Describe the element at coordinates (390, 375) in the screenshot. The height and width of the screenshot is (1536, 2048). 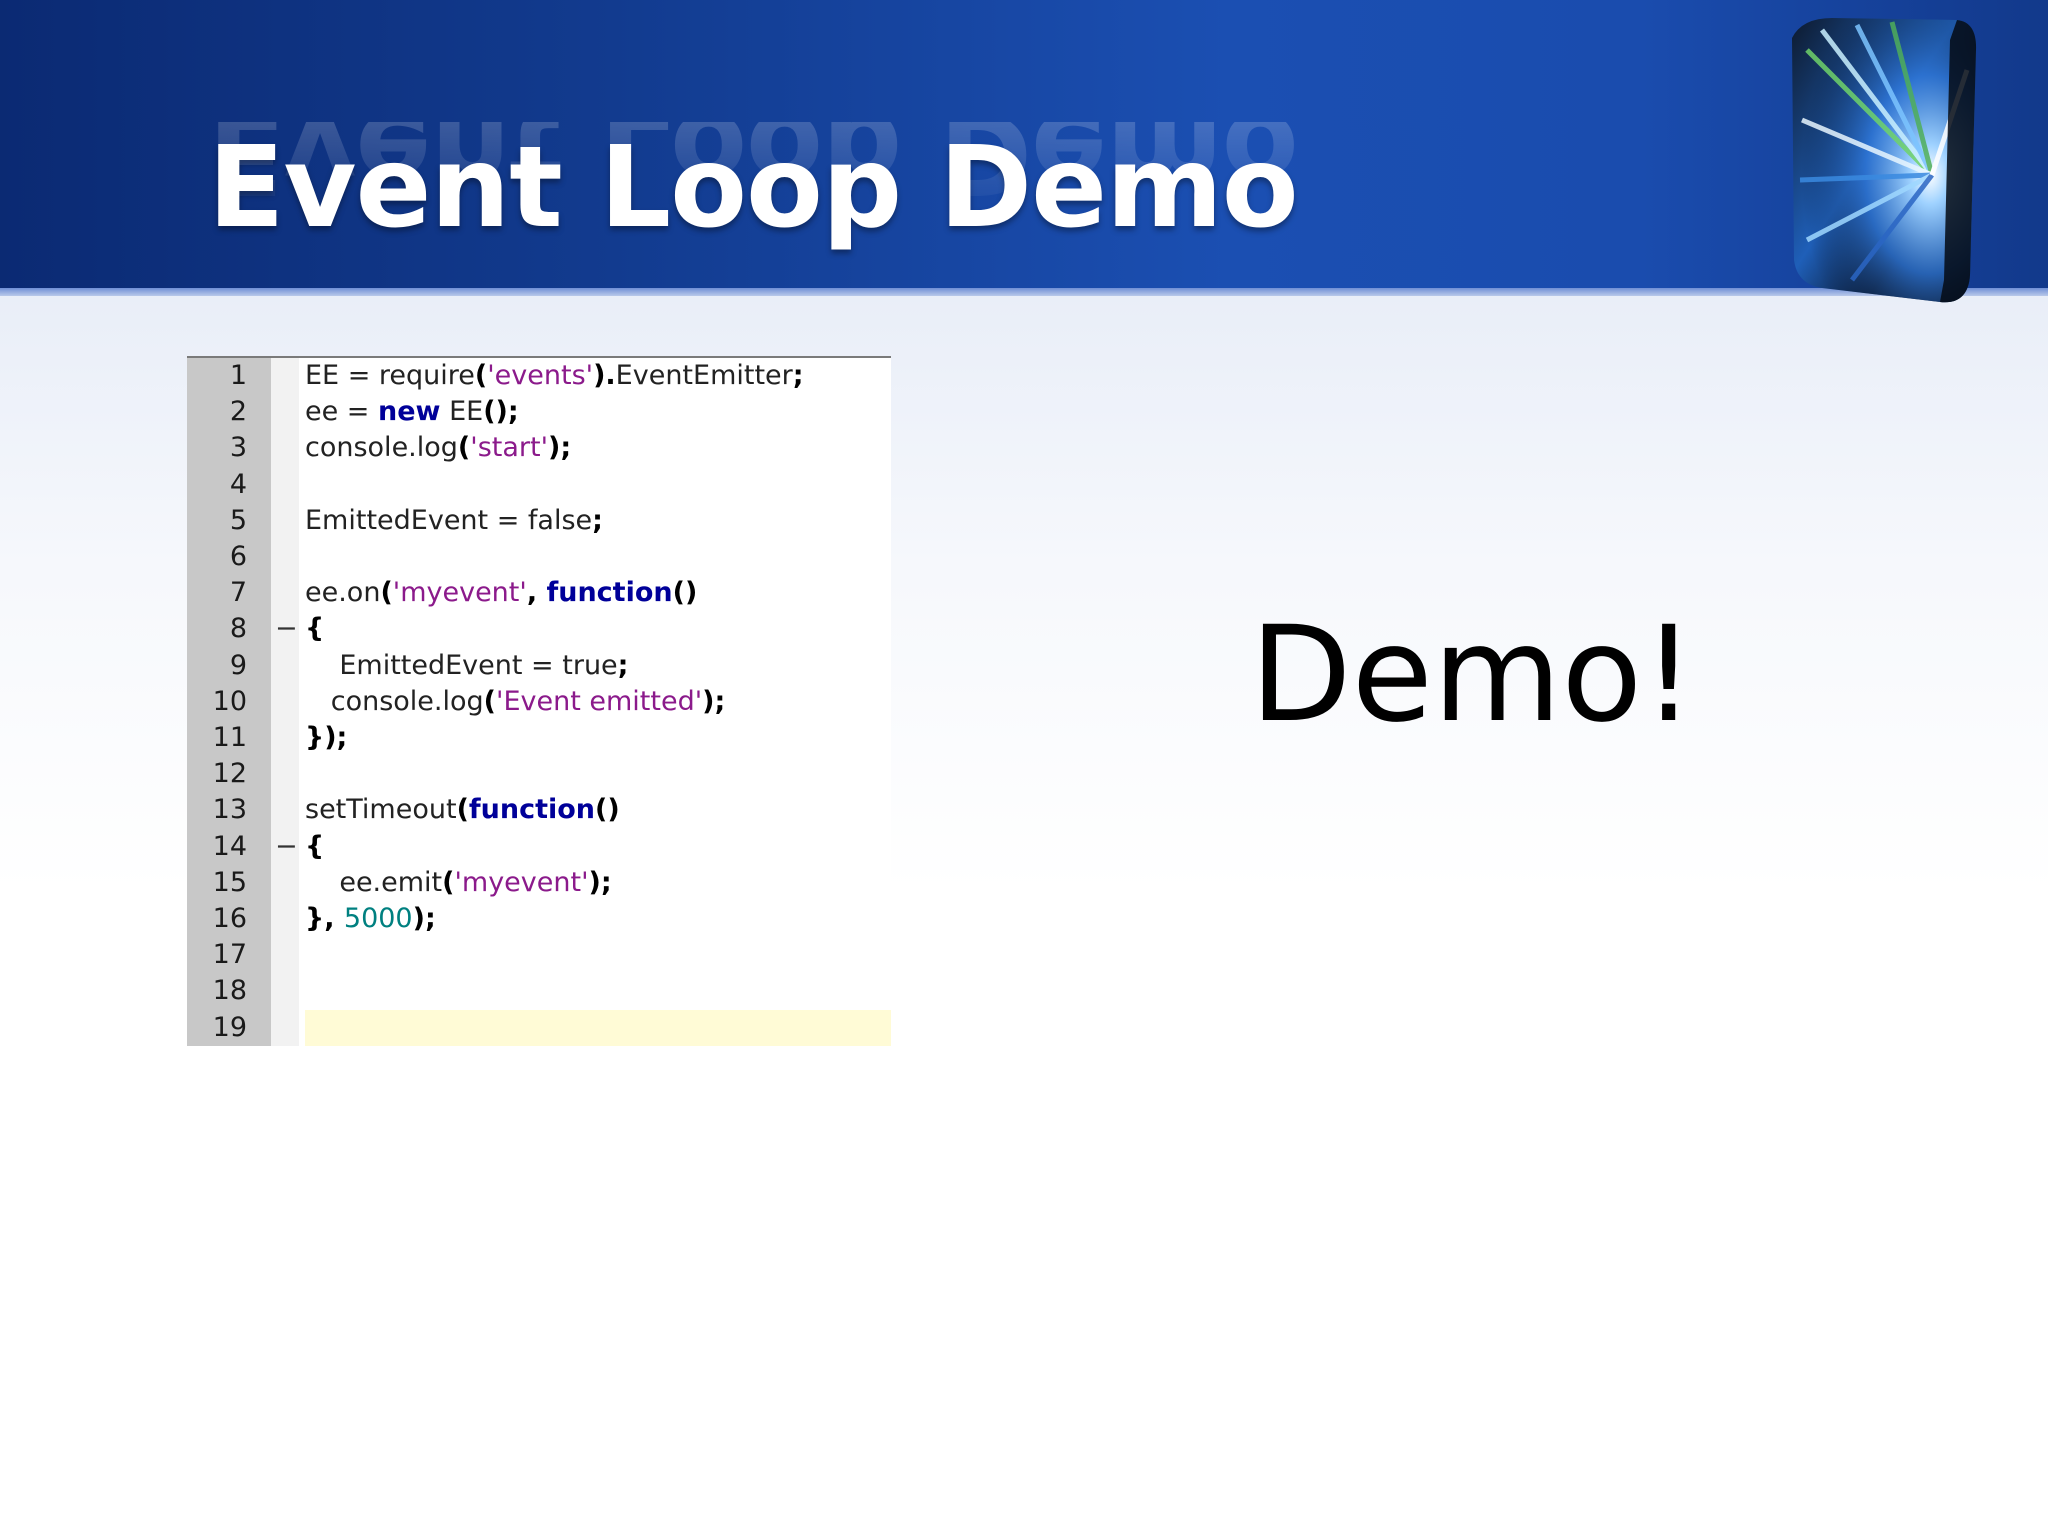
I see `code-token: EE = require` at that location.